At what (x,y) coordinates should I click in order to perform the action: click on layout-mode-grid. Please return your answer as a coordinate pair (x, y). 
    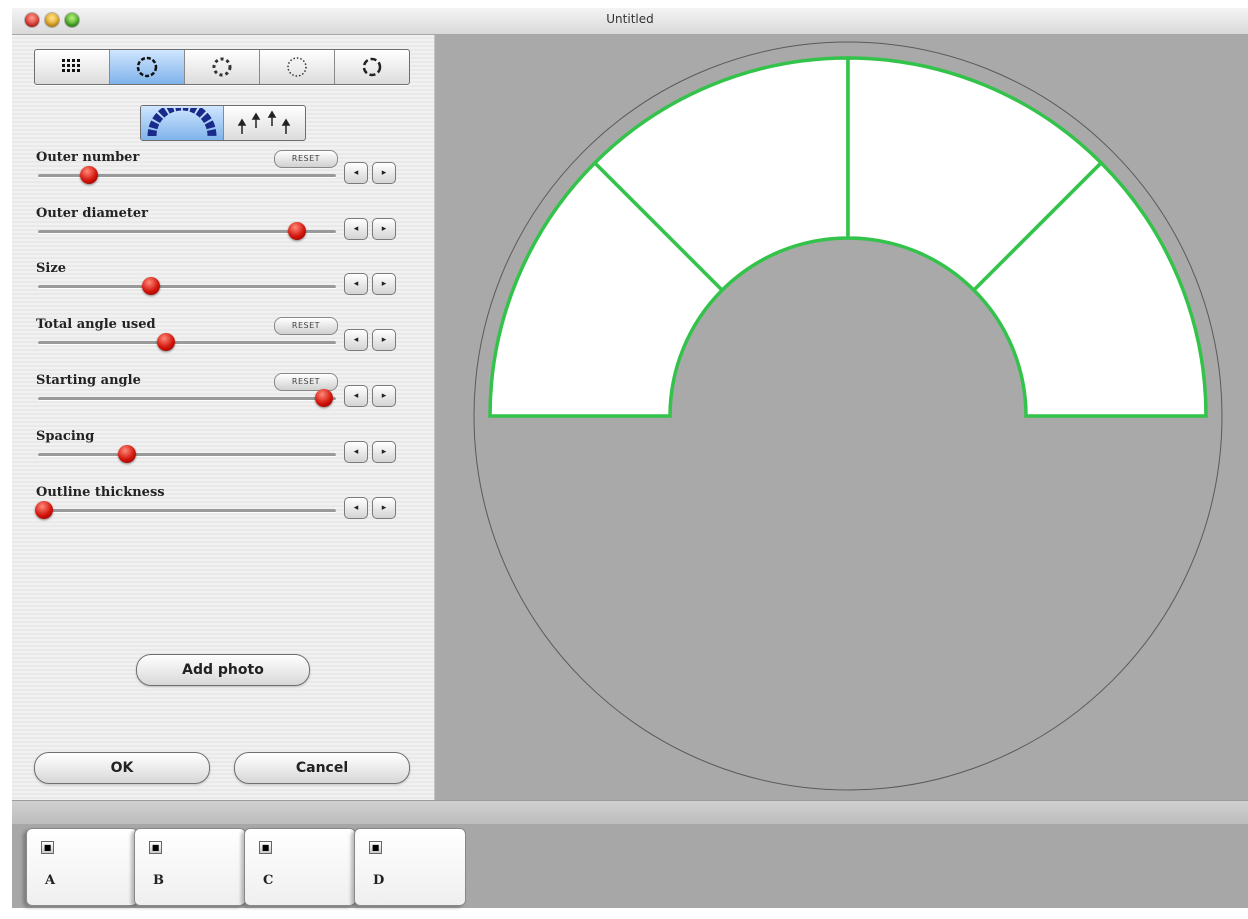
    Looking at the image, I should click on (72, 67).